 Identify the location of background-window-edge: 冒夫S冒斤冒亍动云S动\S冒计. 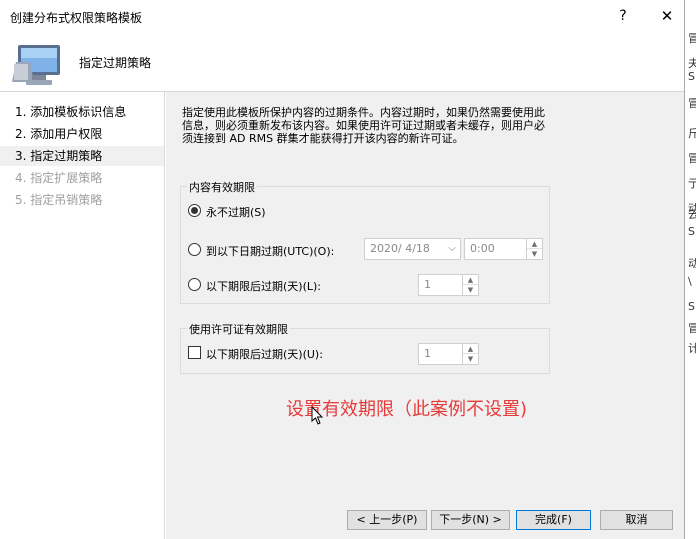
(690, 269).